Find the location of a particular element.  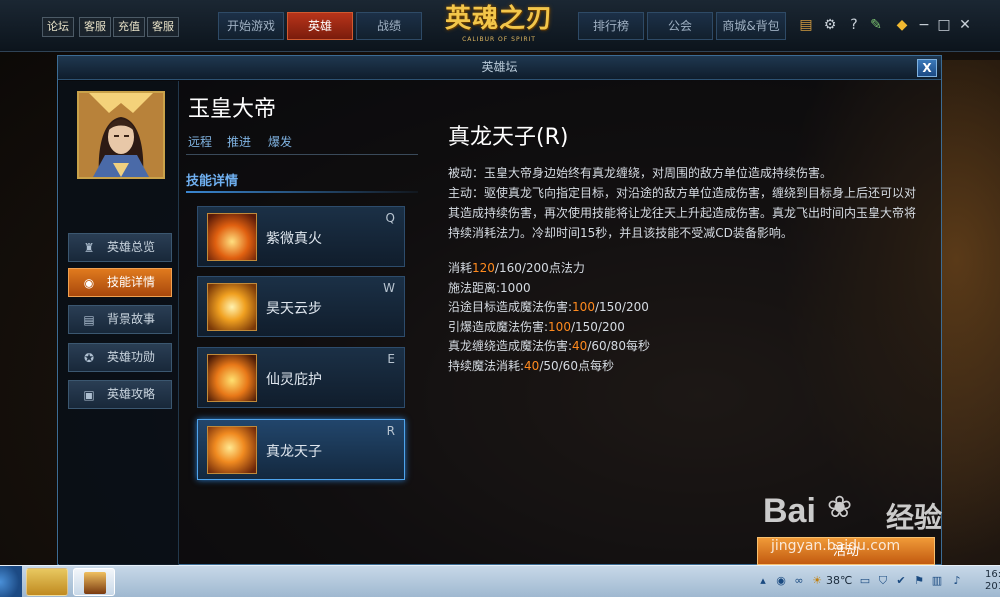

start-button is located at coordinates (11, 581).